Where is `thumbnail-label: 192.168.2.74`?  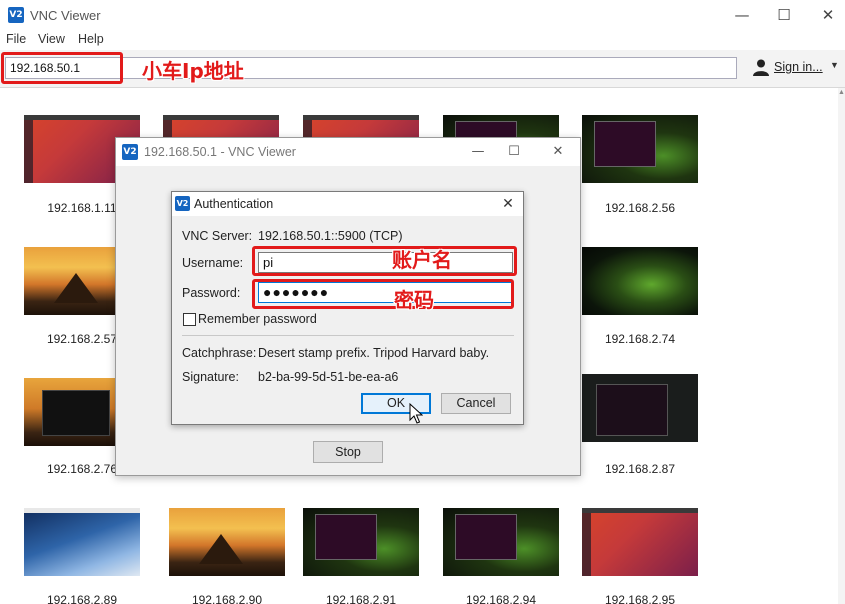
thumbnail-label: 192.168.2.74 is located at coordinates (640, 339).